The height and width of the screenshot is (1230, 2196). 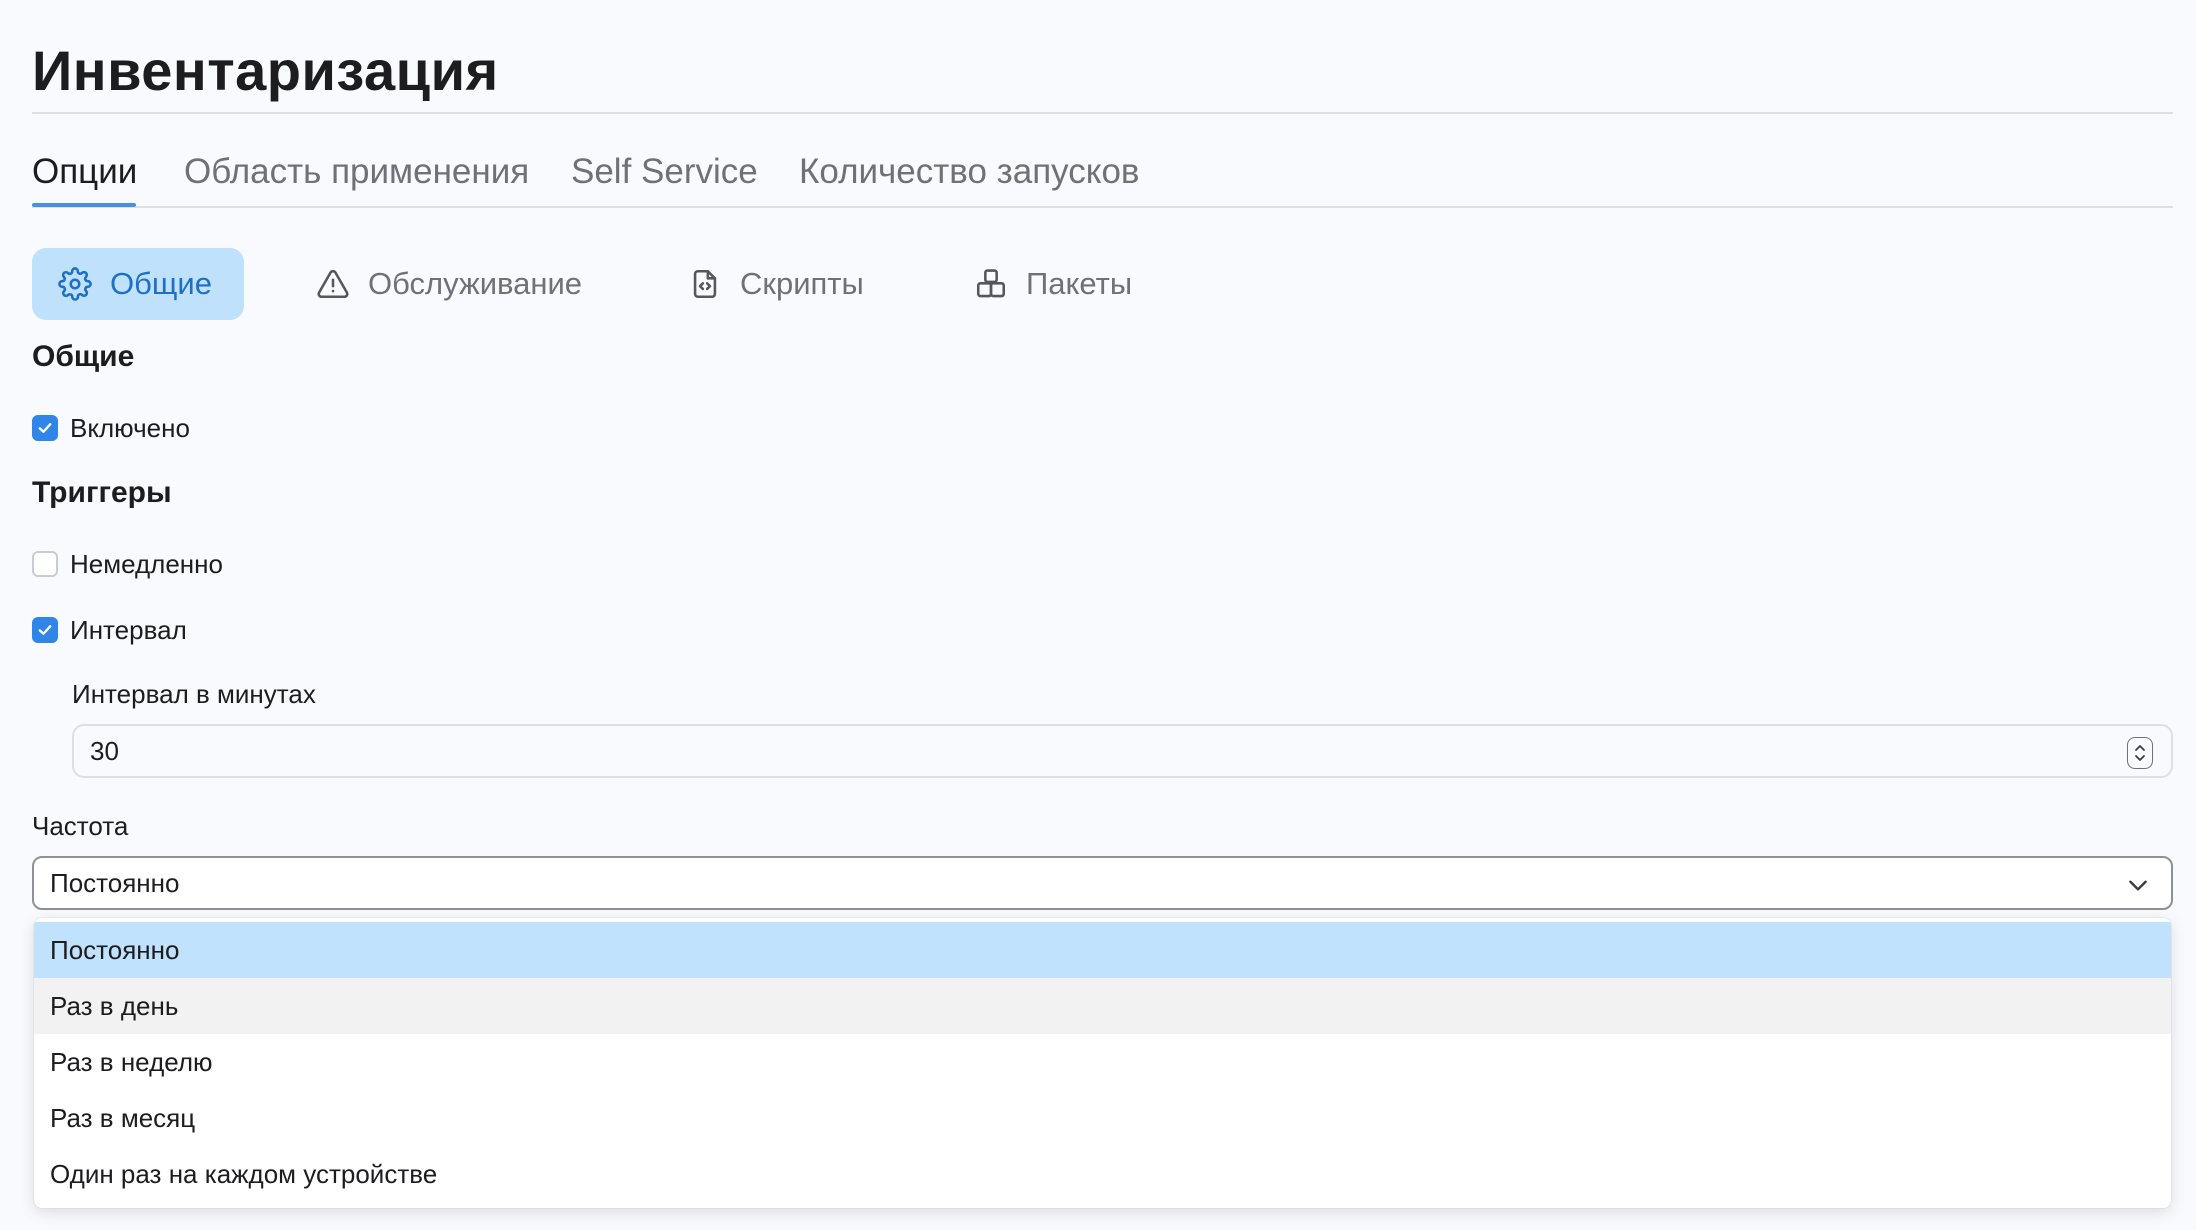 I want to click on subtab-packages-label: Пакеты, so click(x=1079, y=283).